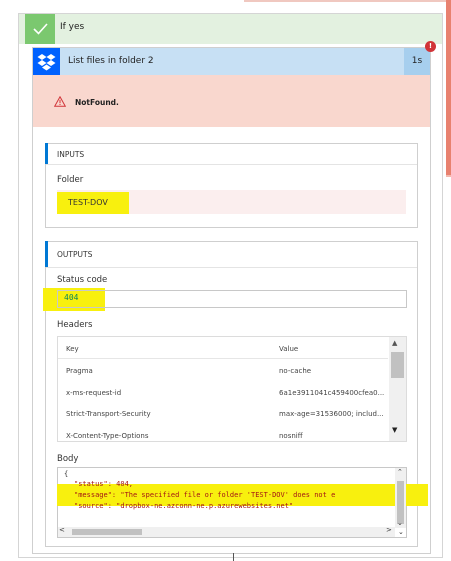  I want to click on scroll-left-icon: <, so click(62, 530).